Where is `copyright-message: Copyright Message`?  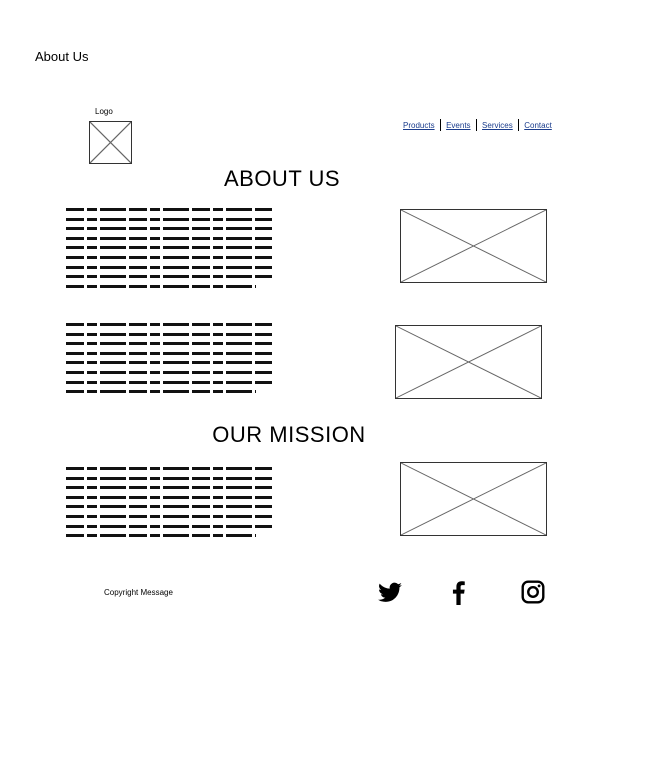
copyright-message: Copyright Message is located at coordinates (138, 592).